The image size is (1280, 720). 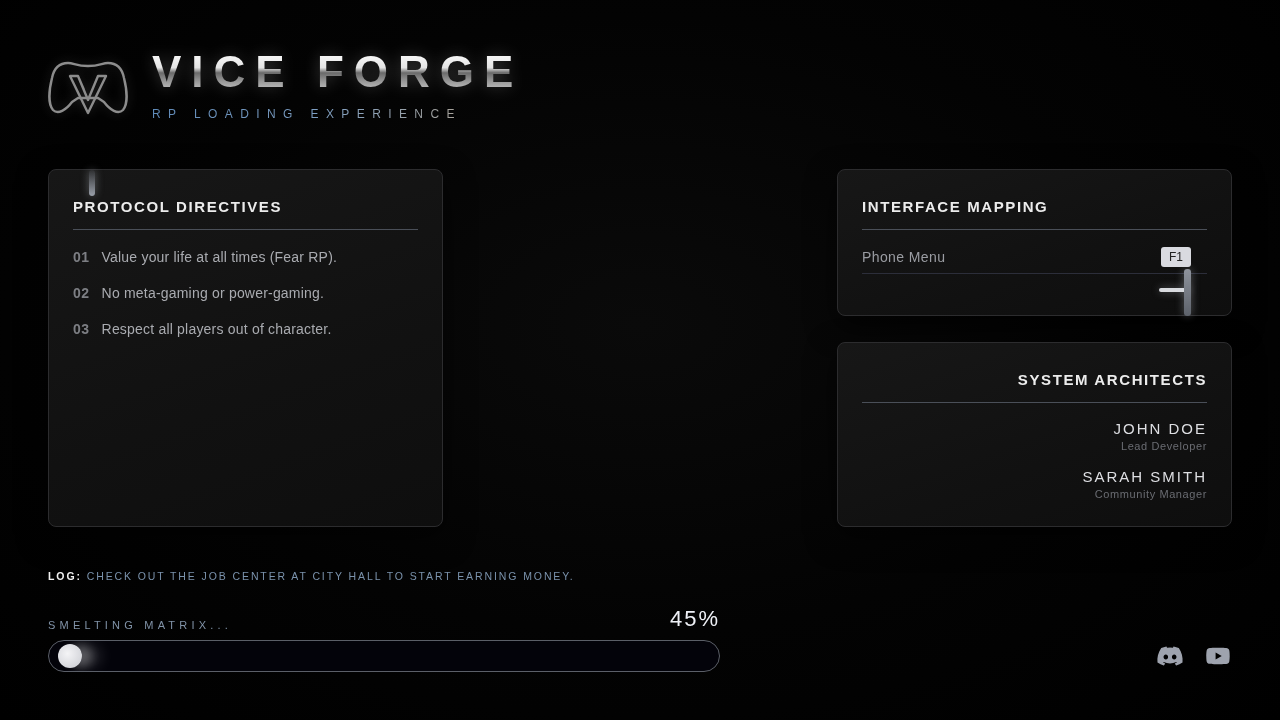 What do you see at coordinates (1144, 477) in the screenshot?
I see `member-name: SARAH SMITH` at bounding box center [1144, 477].